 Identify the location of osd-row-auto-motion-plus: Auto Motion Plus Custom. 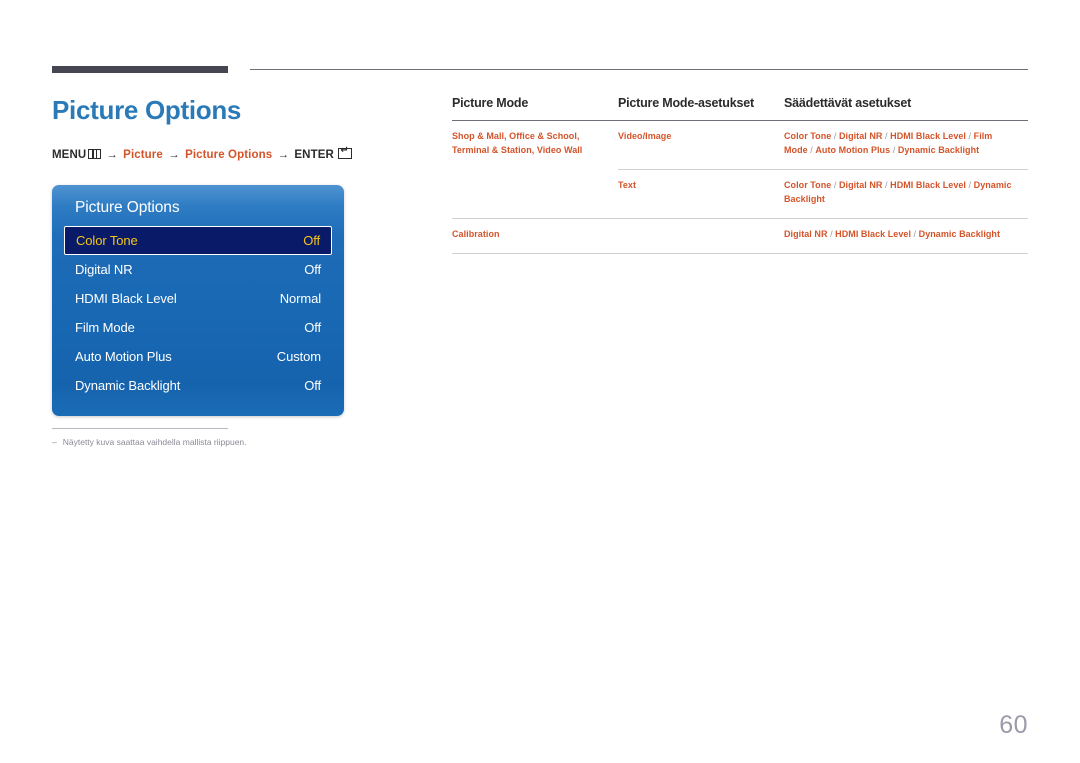
(198, 356).